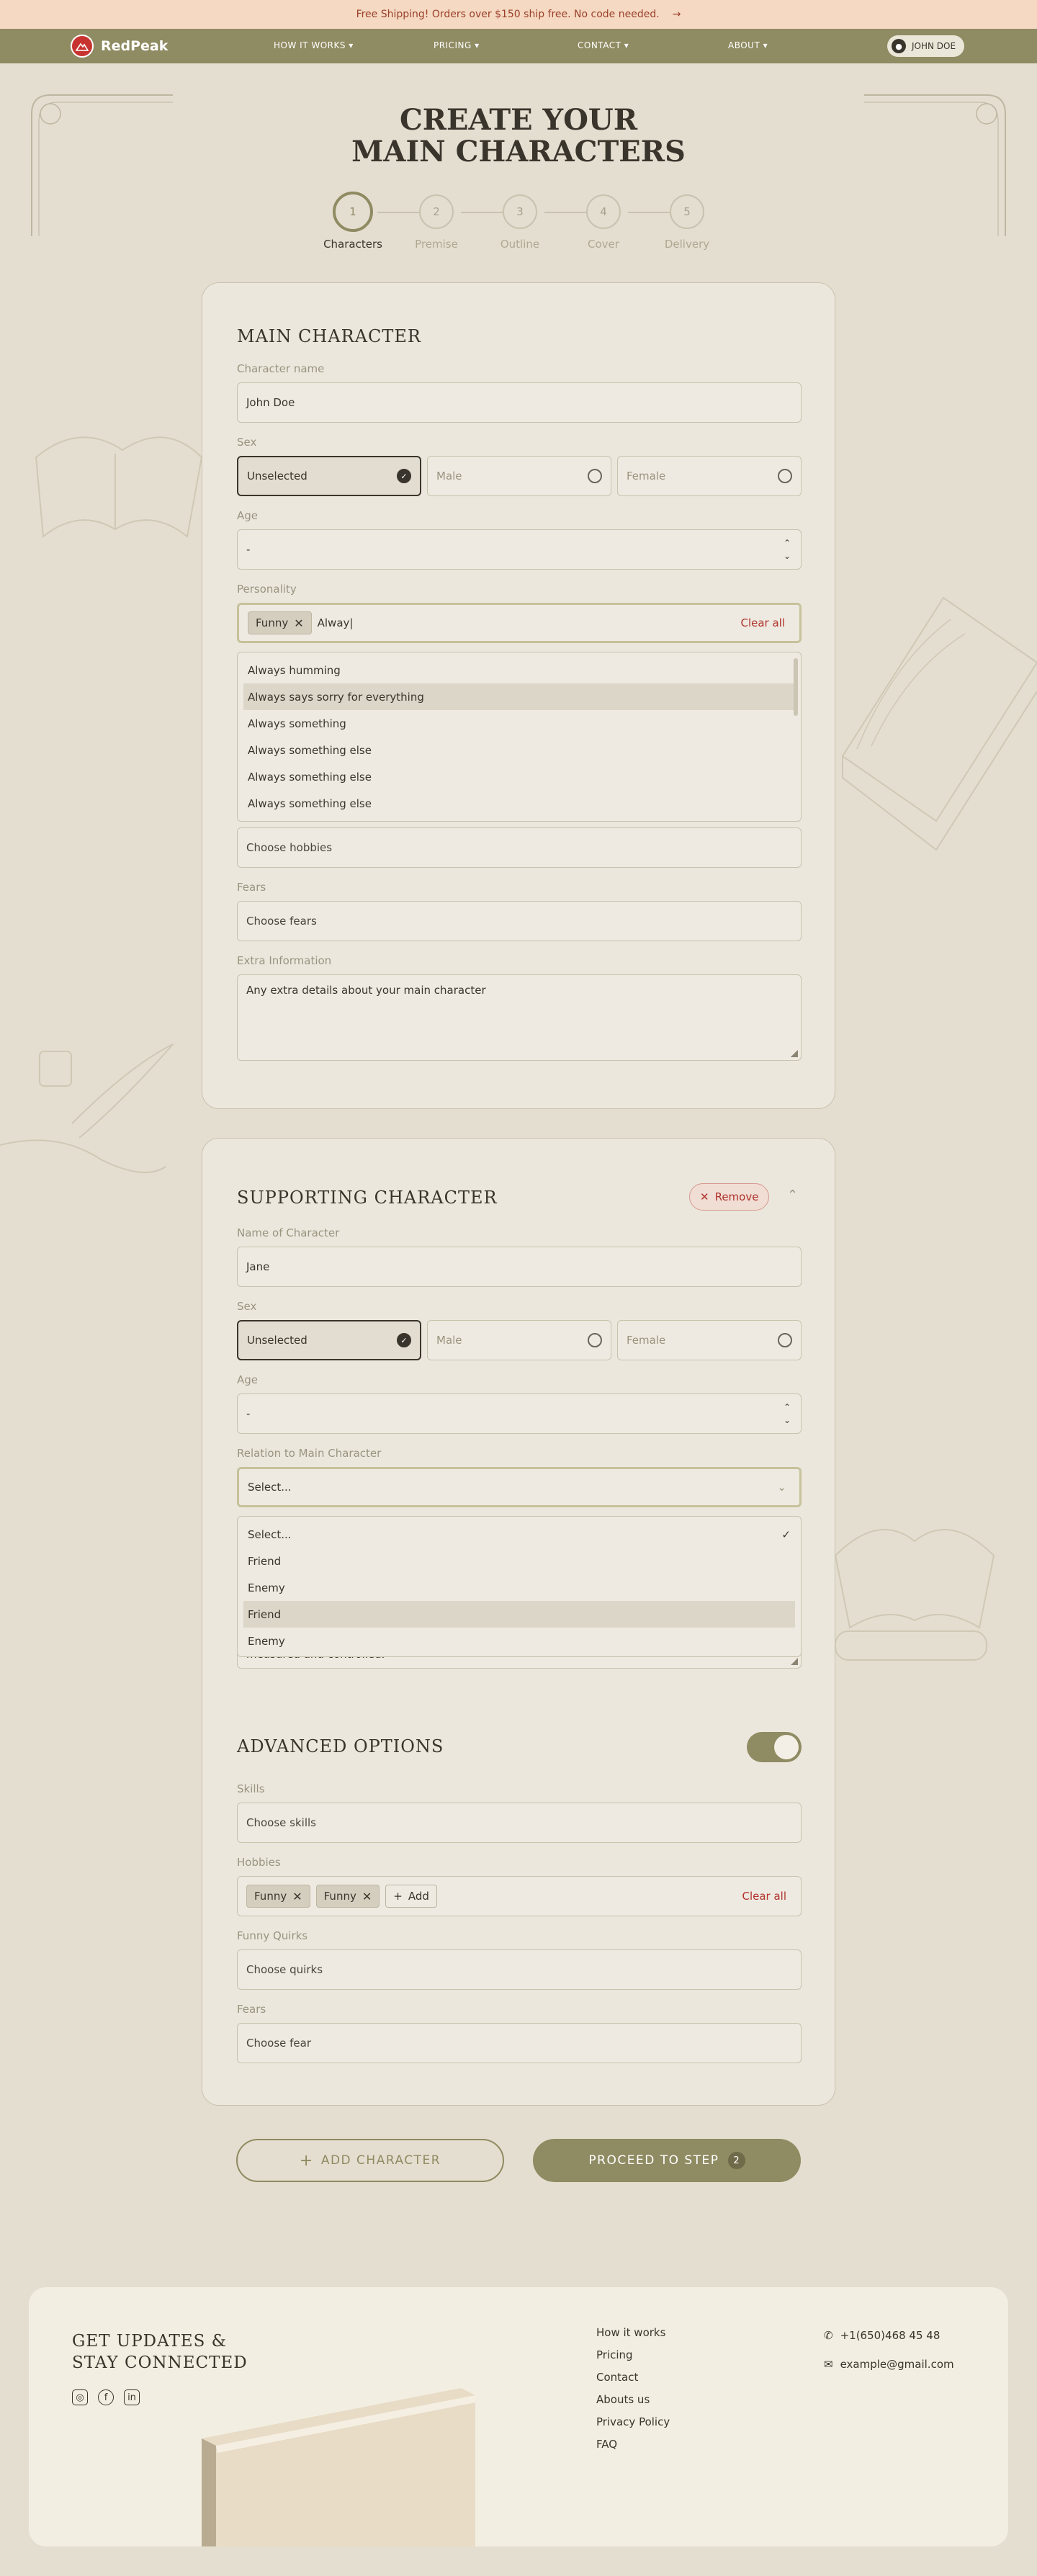 The image size is (1037, 2576). I want to click on character-name-label: Character name, so click(281, 368).